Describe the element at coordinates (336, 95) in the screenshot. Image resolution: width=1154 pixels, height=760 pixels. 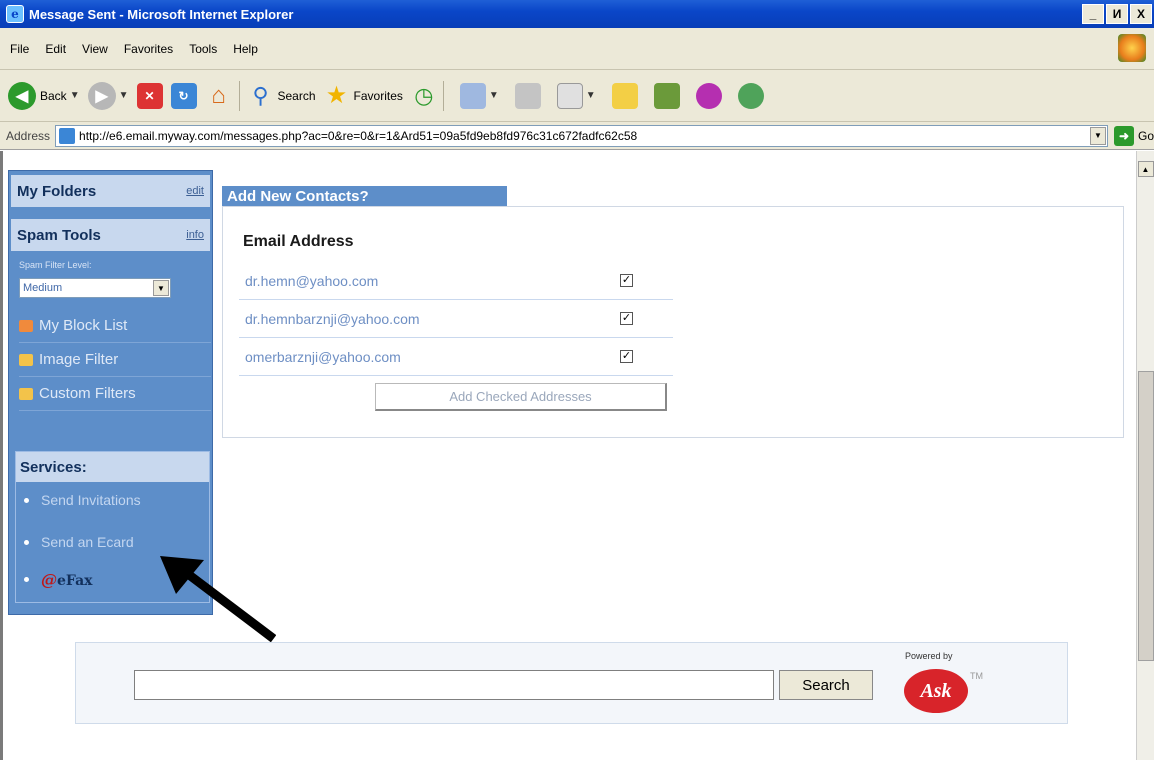
I see `star-icon: ★` at that location.